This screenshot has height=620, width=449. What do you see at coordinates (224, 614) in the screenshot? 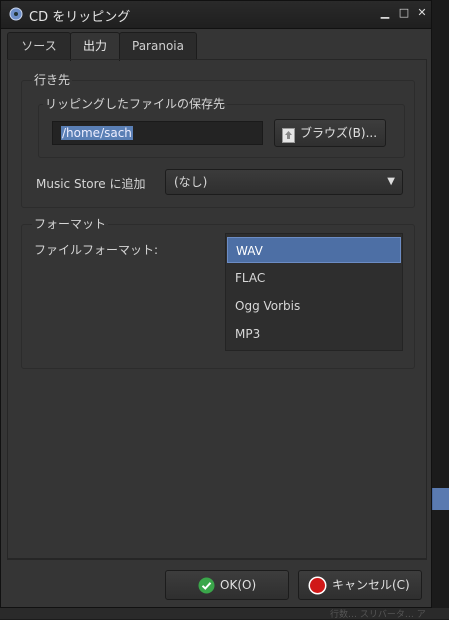
I see `background-bottom-bar: 行数… スリバータ… ア` at bounding box center [224, 614].